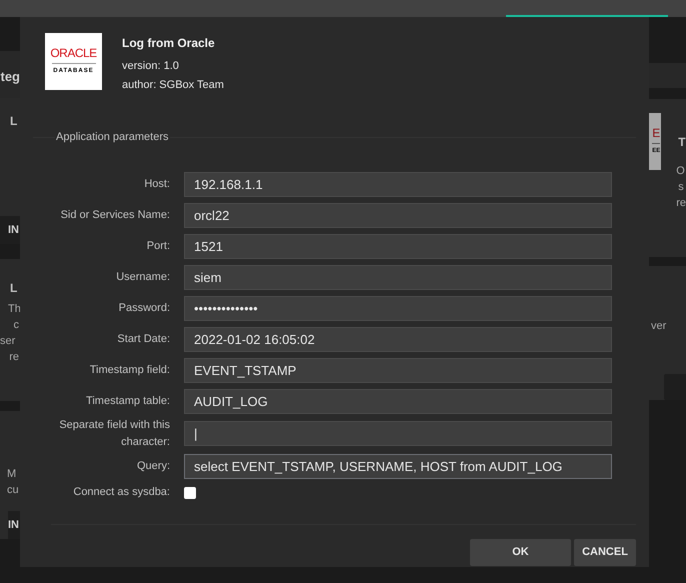  Describe the element at coordinates (398, 433) in the screenshot. I see `text-field: |` at that location.